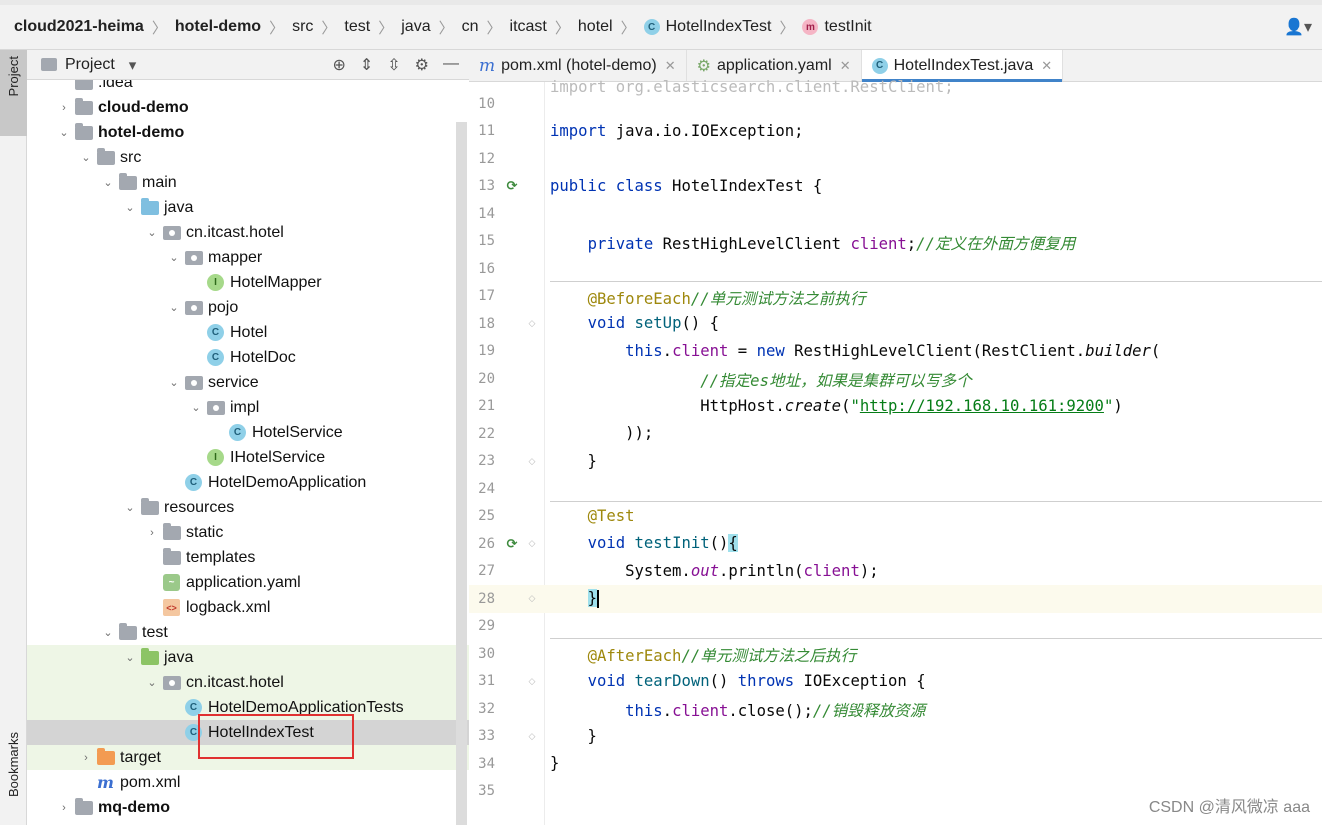 This screenshot has height=825, width=1322. What do you see at coordinates (422, 65) in the screenshot?
I see `gear-icon: ⚙` at bounding box center [422, 65].